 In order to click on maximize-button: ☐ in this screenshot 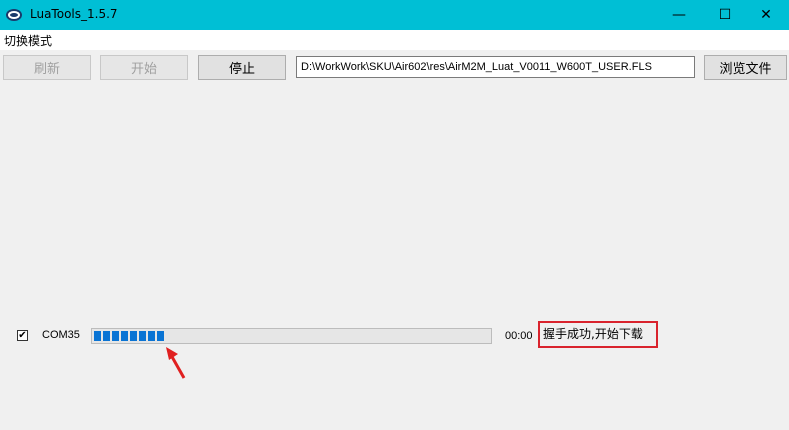, I will do `click(725, 15)`.